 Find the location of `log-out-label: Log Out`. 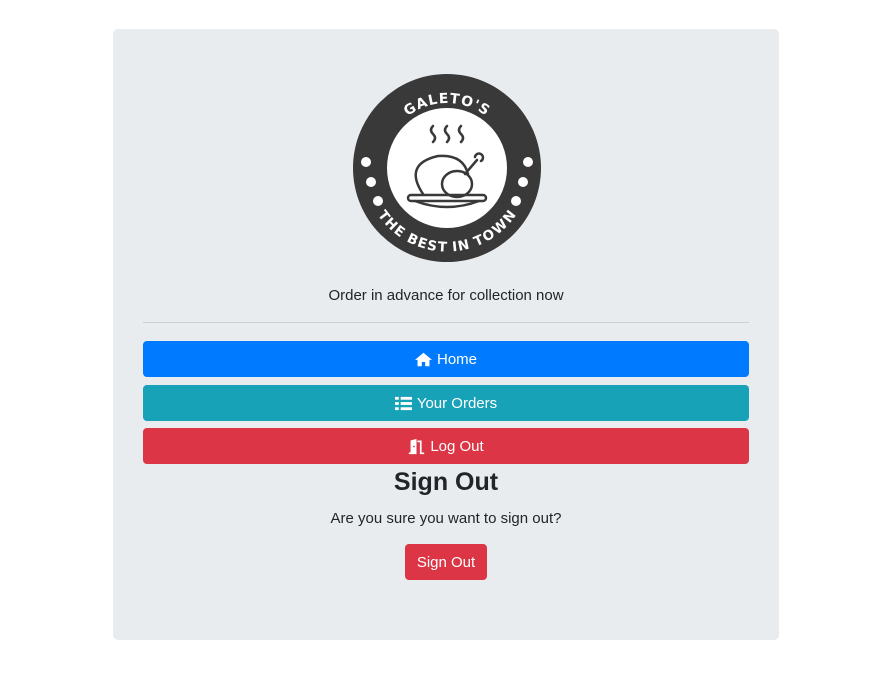

log-out-label: Log Out is located at coordinates (457, 446).